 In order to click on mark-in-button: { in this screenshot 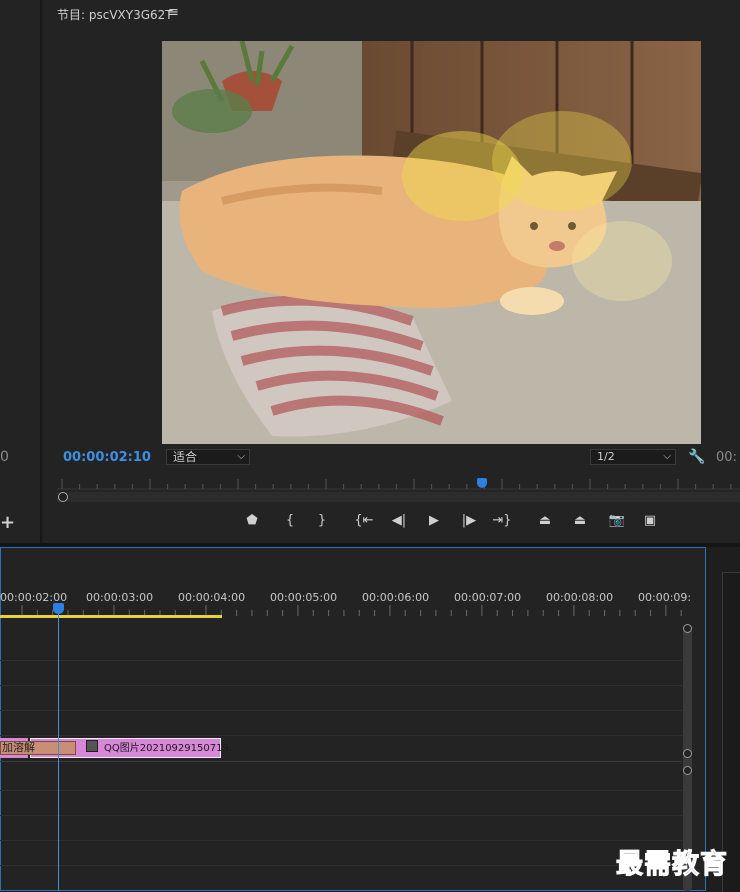, I will do `click(290, 521)`.